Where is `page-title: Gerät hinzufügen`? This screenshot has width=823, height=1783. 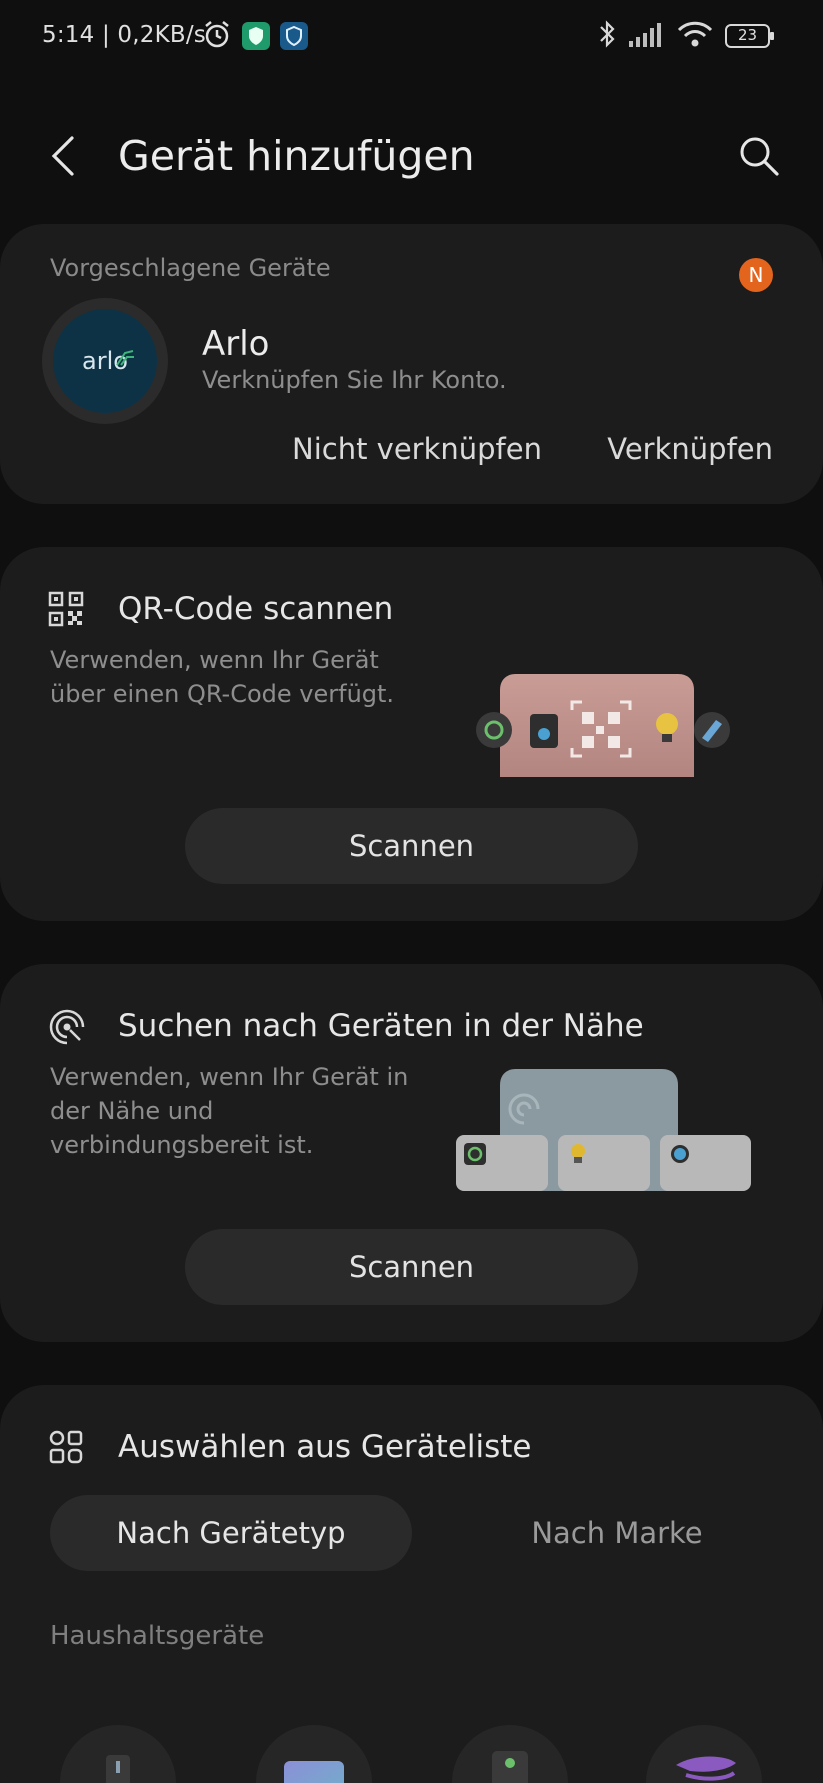 page-title: Gerät hinzufügen is located at coordinates (296, 156).